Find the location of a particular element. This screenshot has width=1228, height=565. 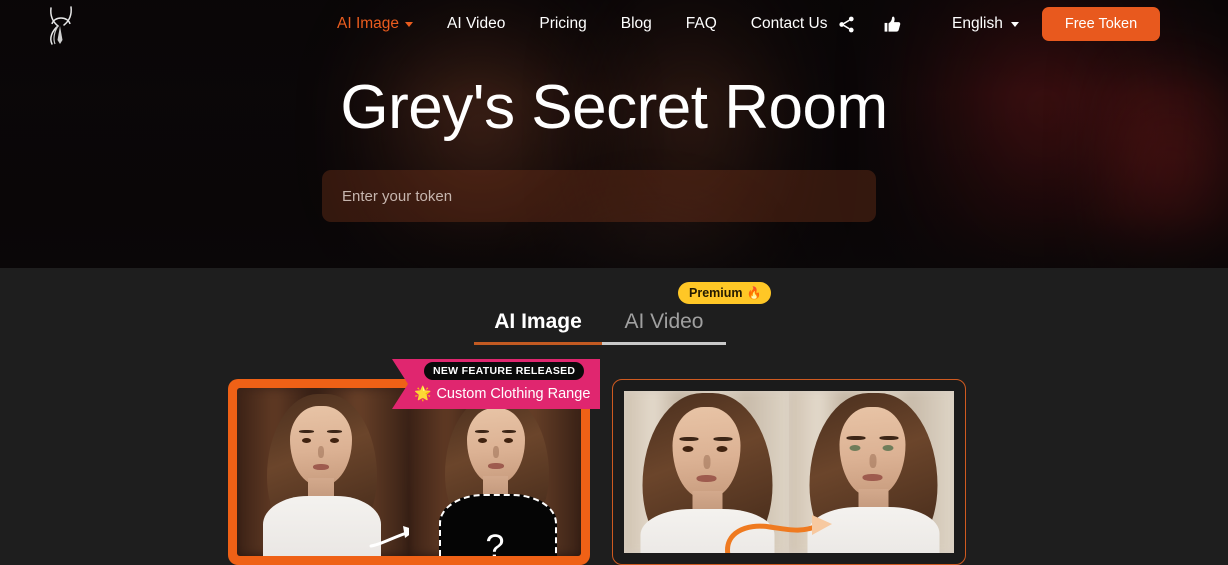

premium-badge: Premium 🔥 is located at coordinates (725, 293).